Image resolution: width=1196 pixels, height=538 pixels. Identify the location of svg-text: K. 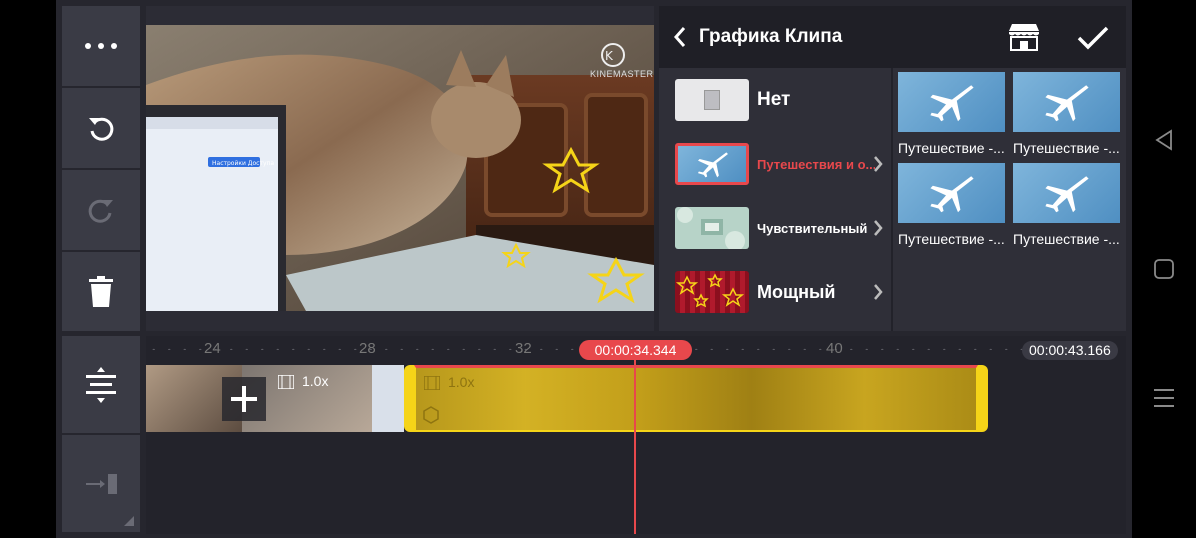
(609, 56).